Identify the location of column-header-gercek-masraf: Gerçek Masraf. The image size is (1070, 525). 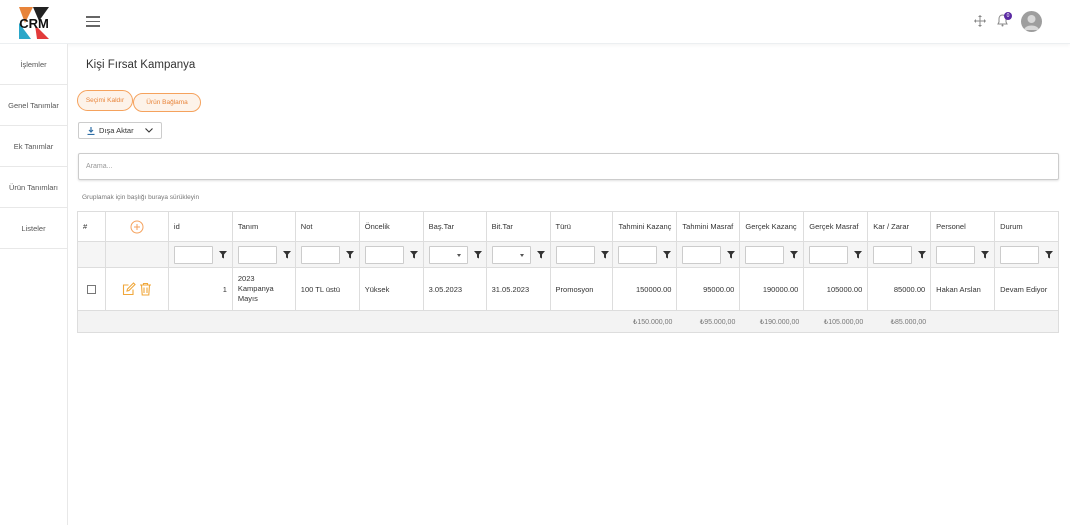
(836, 226).